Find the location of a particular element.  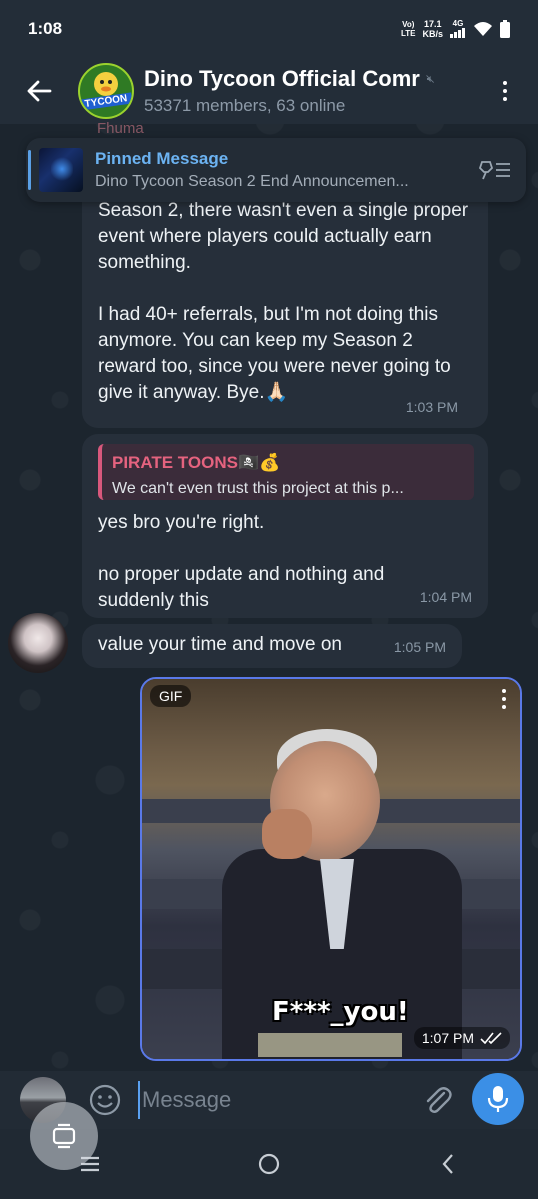

message-input: Message is located at coordinates (273, 1100).